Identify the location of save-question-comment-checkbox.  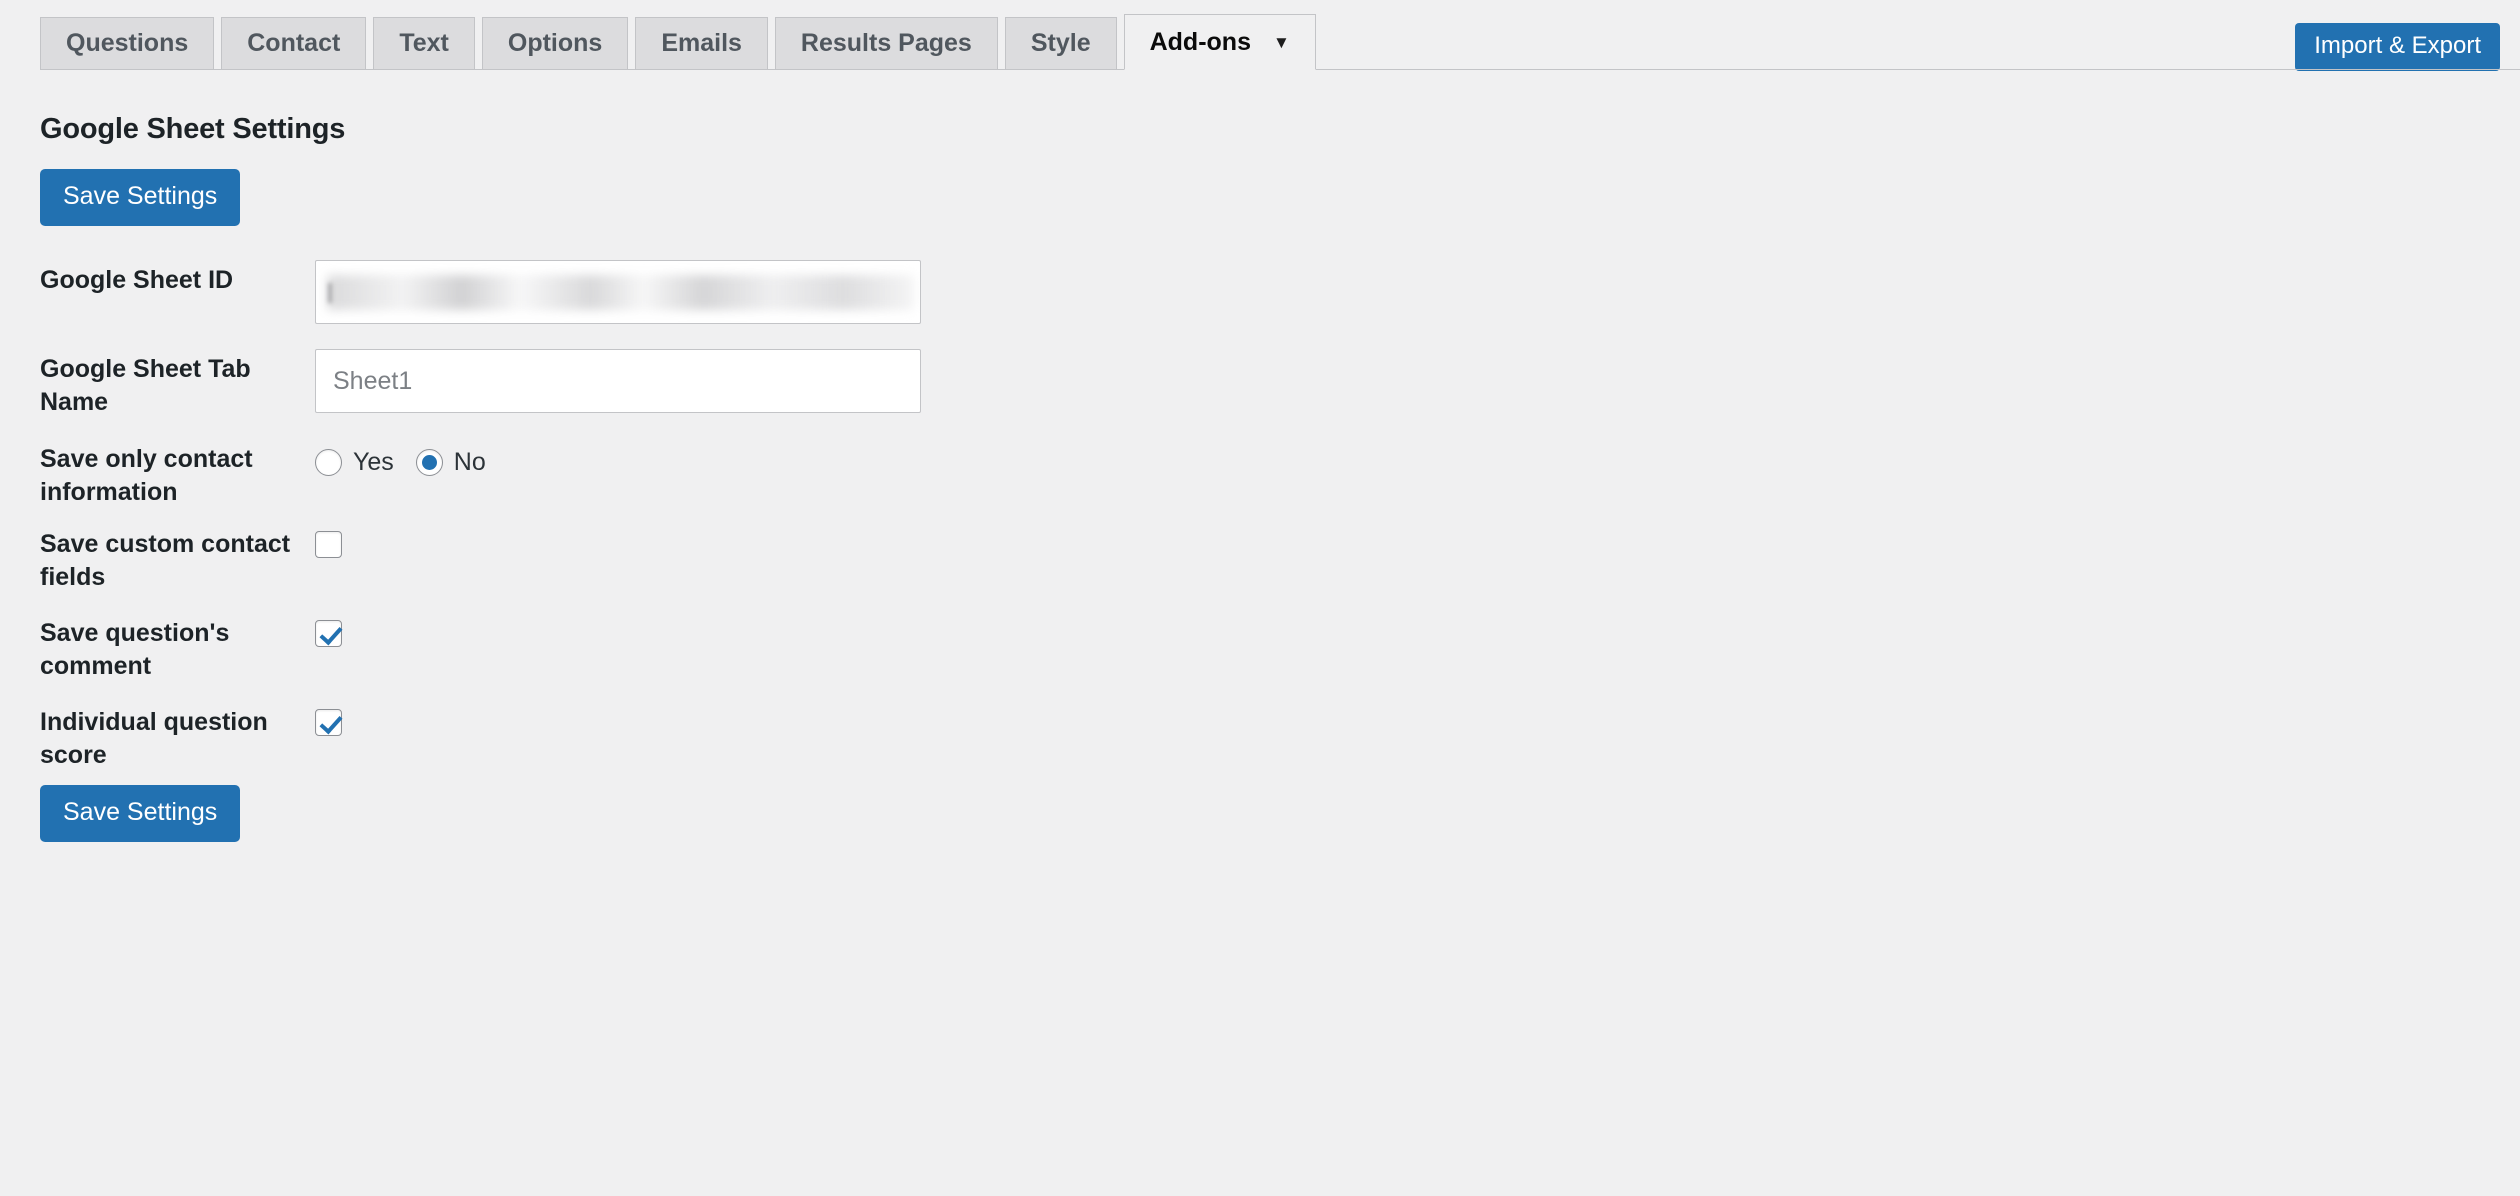
(328, 633).